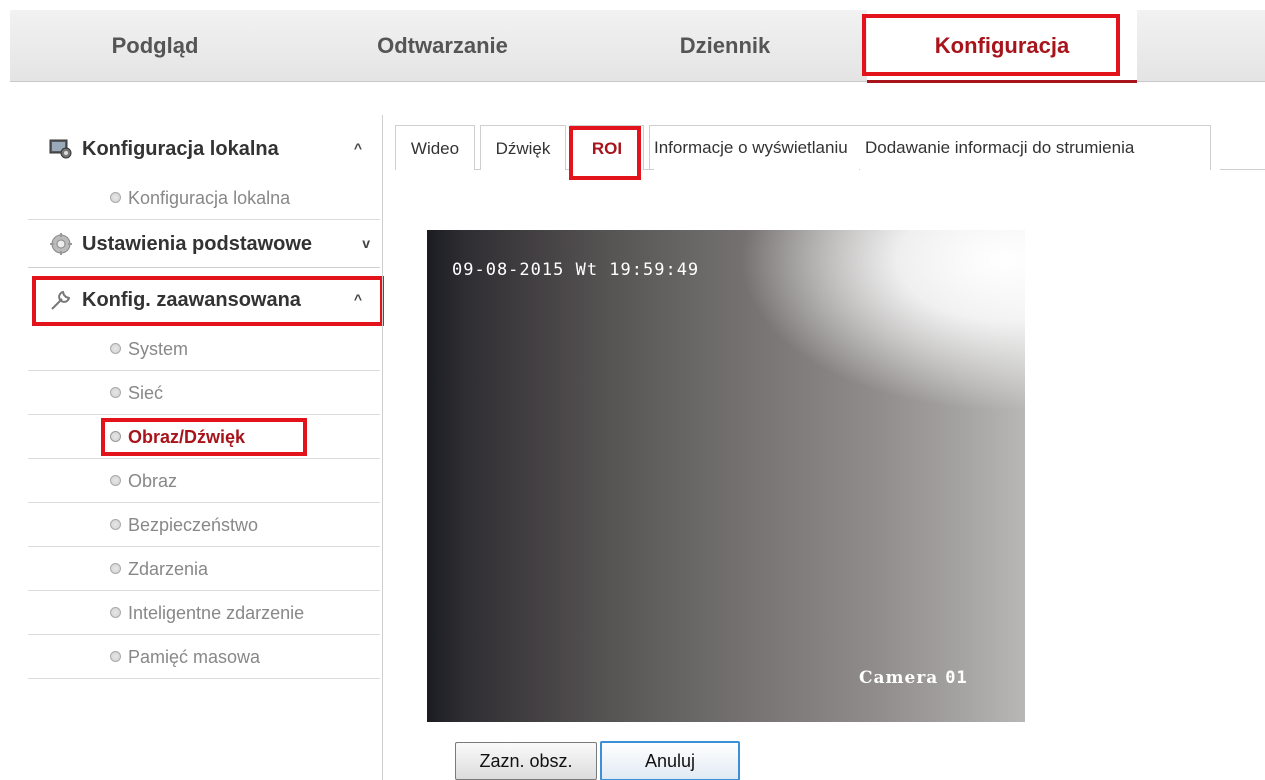  What do you see at coordinates (155, 46) in the screenshot?
I see `tab-podglad: Podgląd` at bounding box center [155, 46].